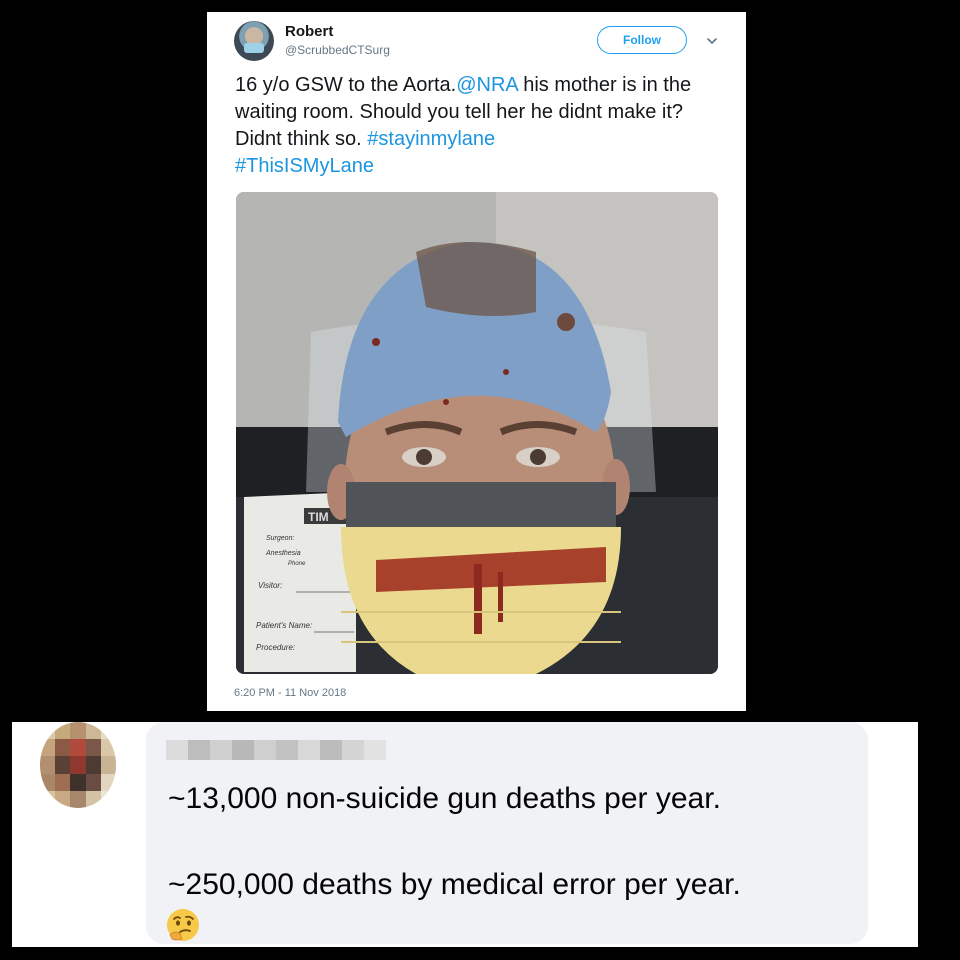 The height and width of the screenshot is (960, 960). I want to click on chevron-down-icon, so click(712, 41).